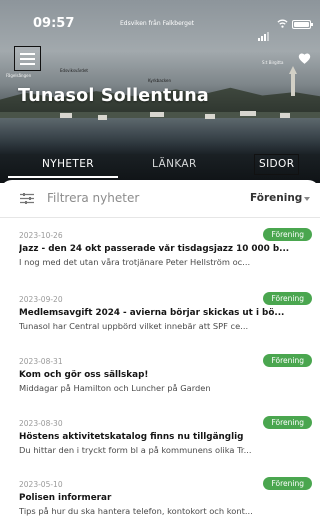 The height and width of the screenshot is (520, 320). What do you see at coordinates (63, 177) in the screenshot?
I see `active-tab-indicator` at bounding box center [63, 177].